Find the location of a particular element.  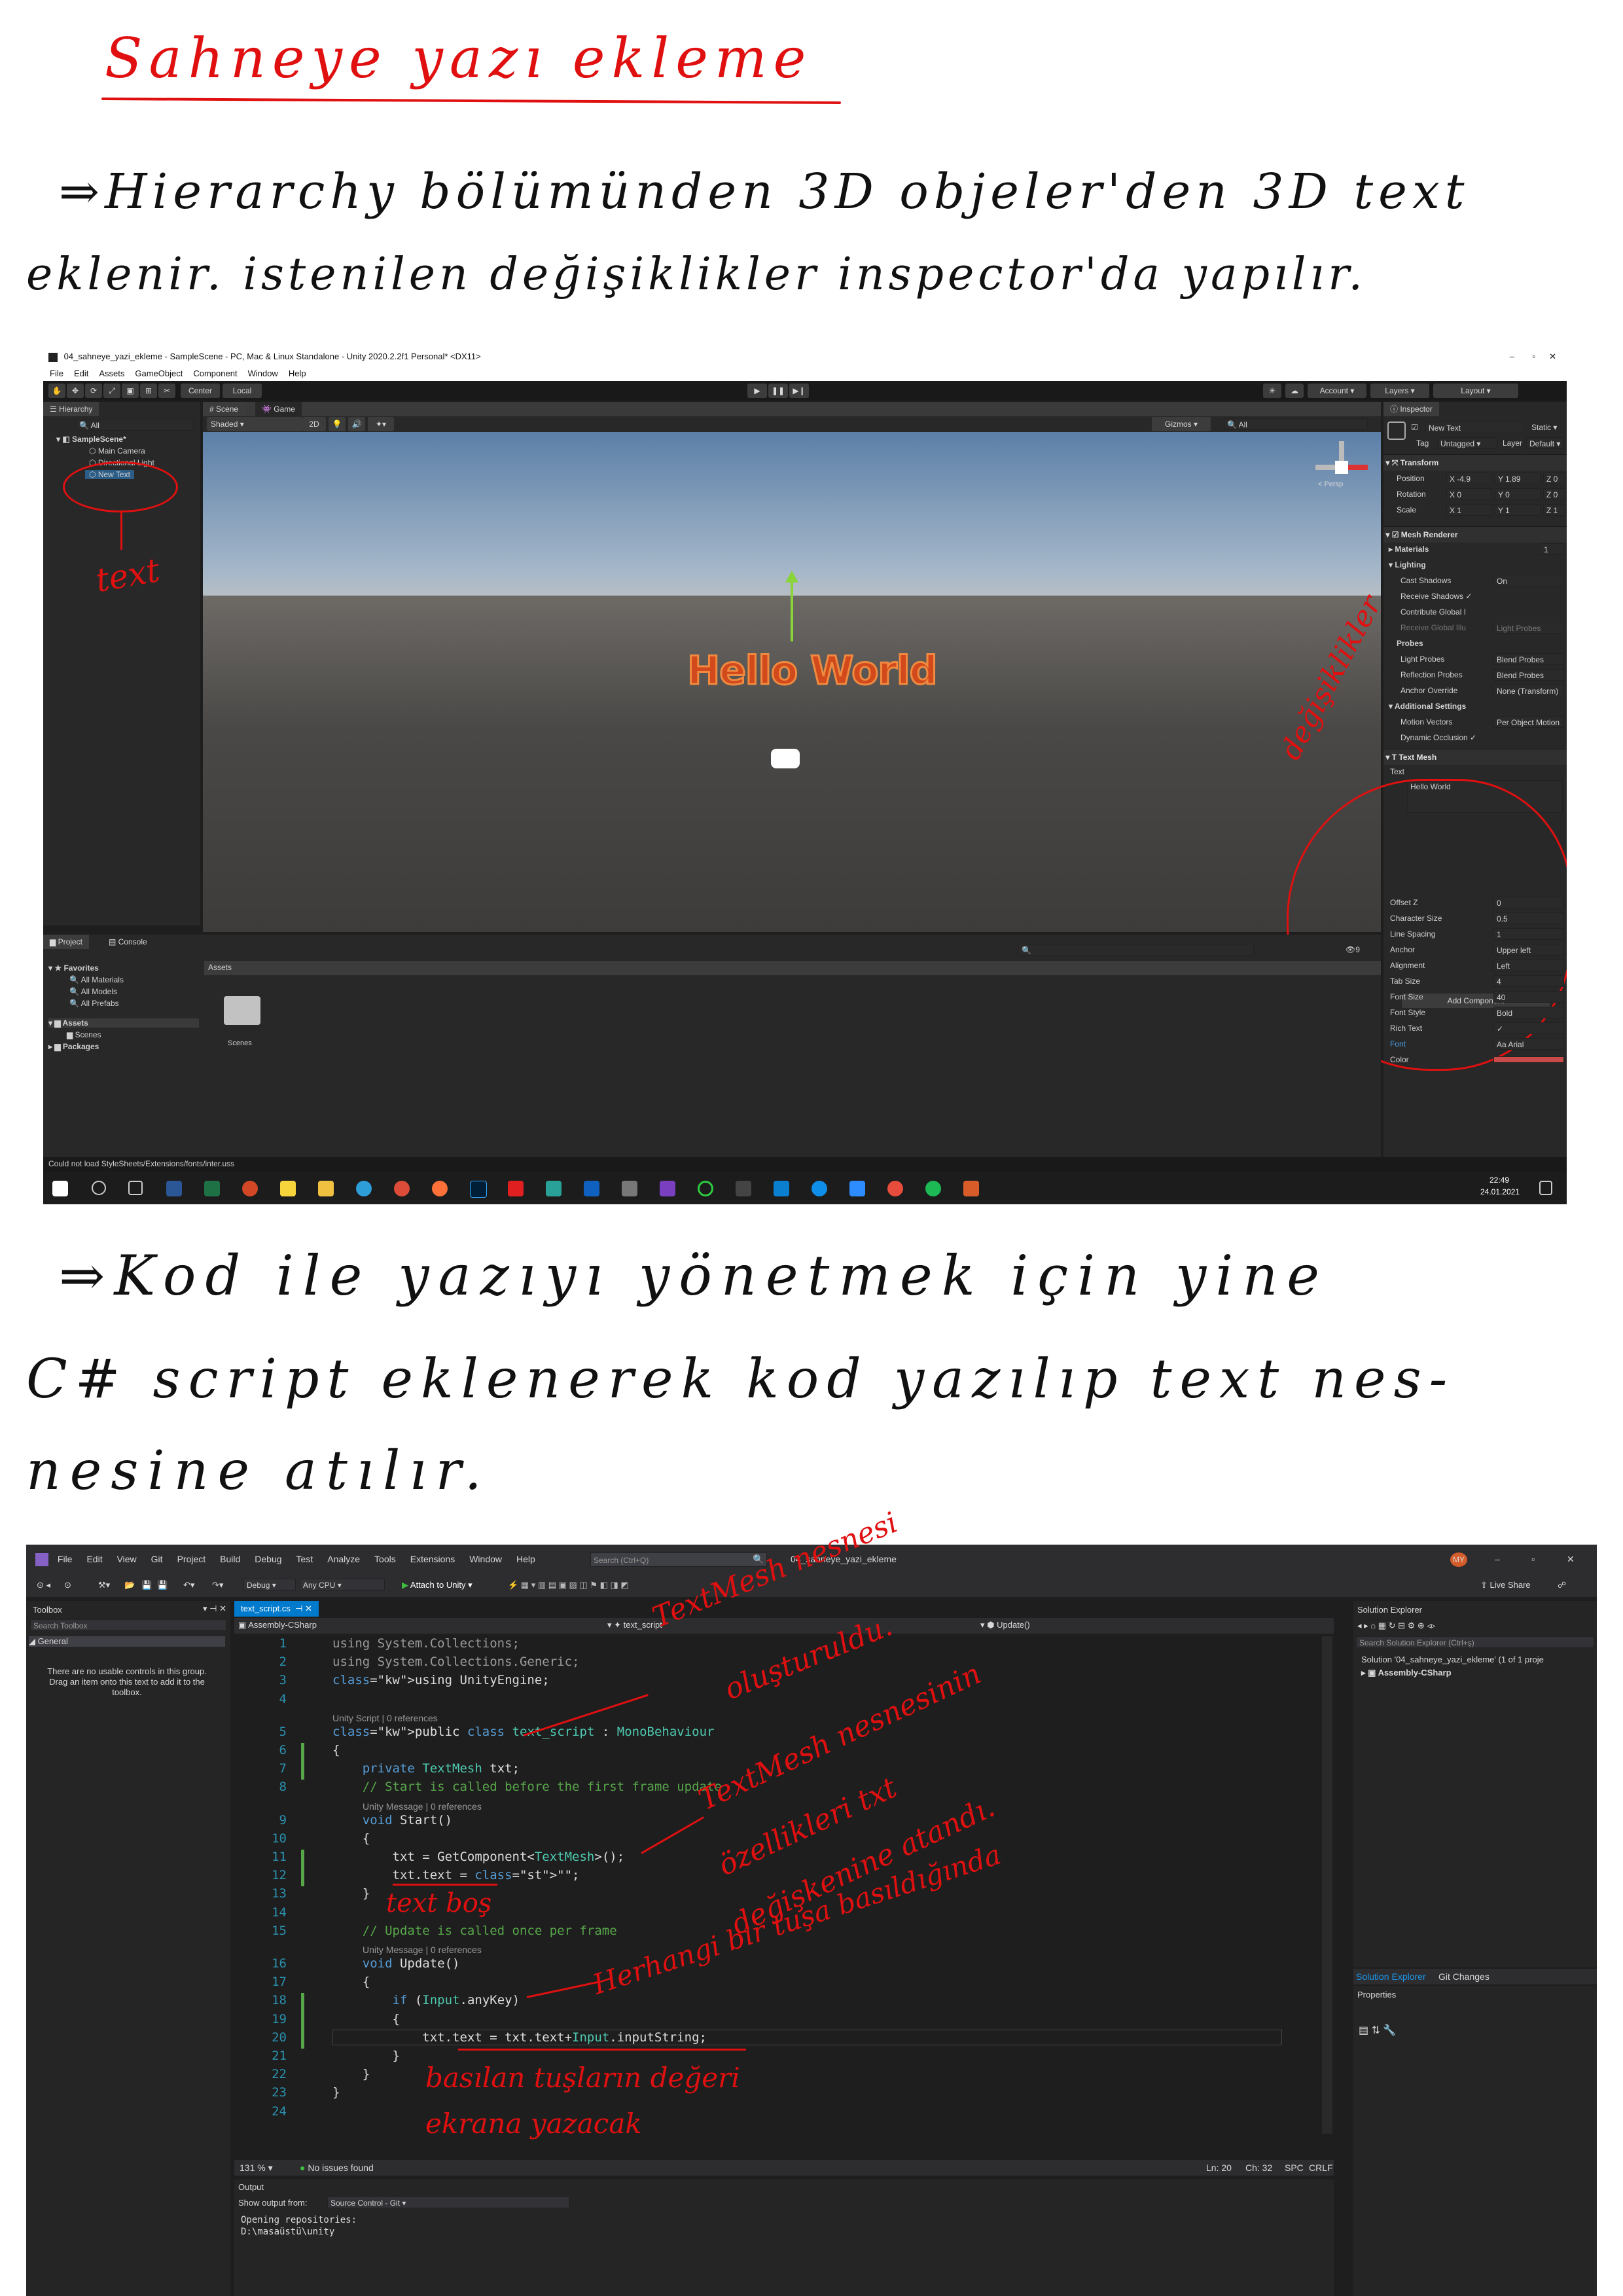

platform-dropdown: Any CPU ▾ is located at coordinates (342, 1584).